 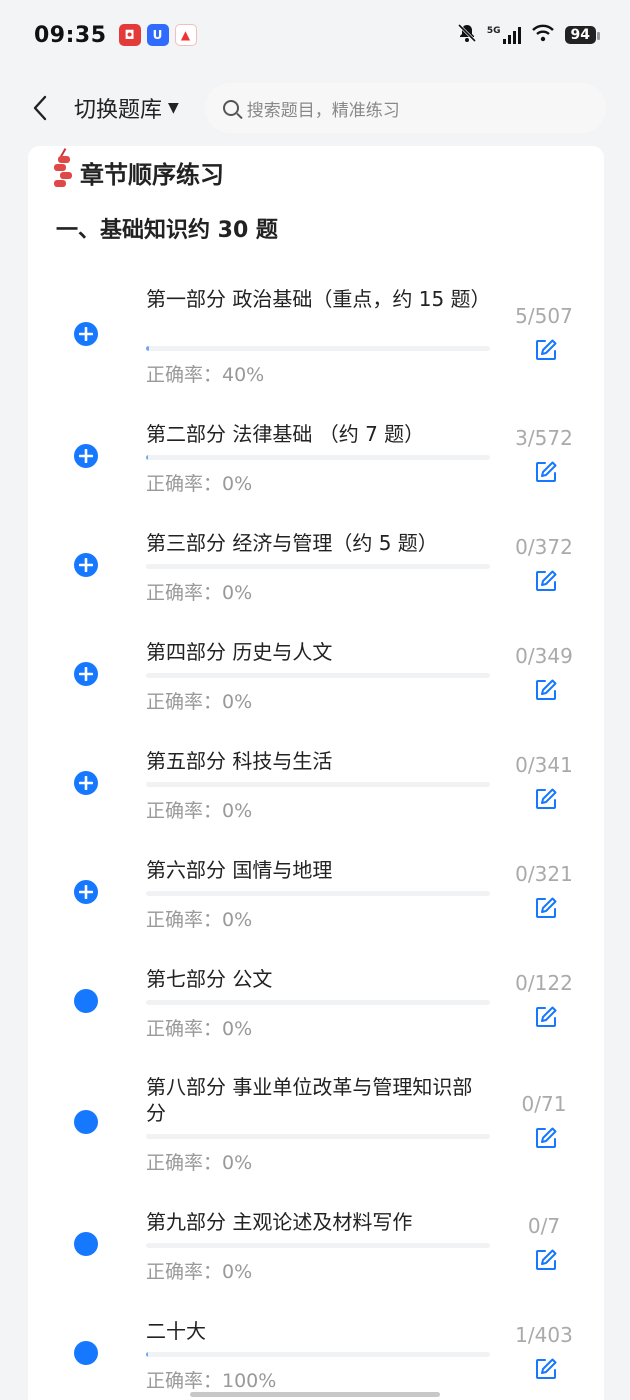 What do you see at coordinates (544, 438) in the screenshot?
I see `question-count: 3/572` at bounding box center [544, 438].